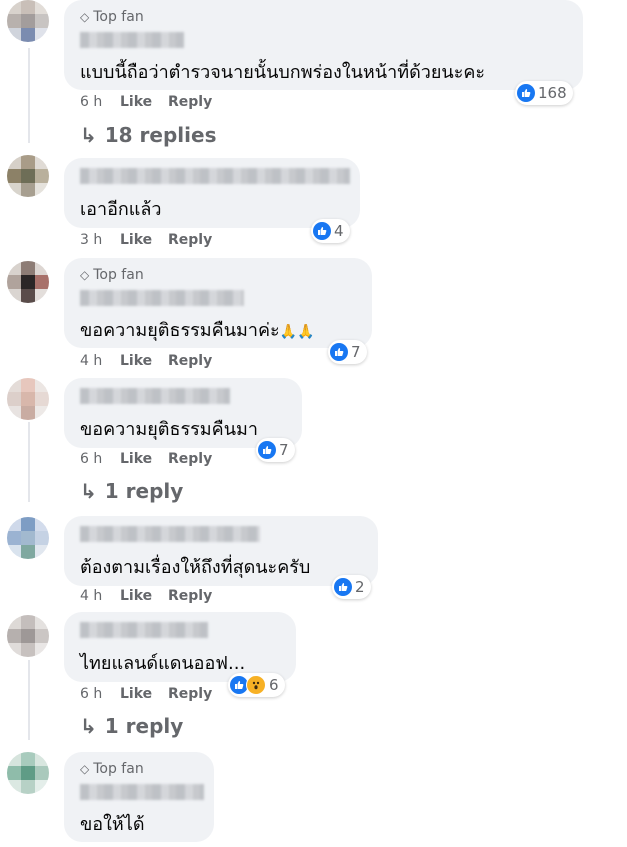 This screenshot has height=847, width=627. I want to click on replies-count: 18 replies, so click(160, 135).